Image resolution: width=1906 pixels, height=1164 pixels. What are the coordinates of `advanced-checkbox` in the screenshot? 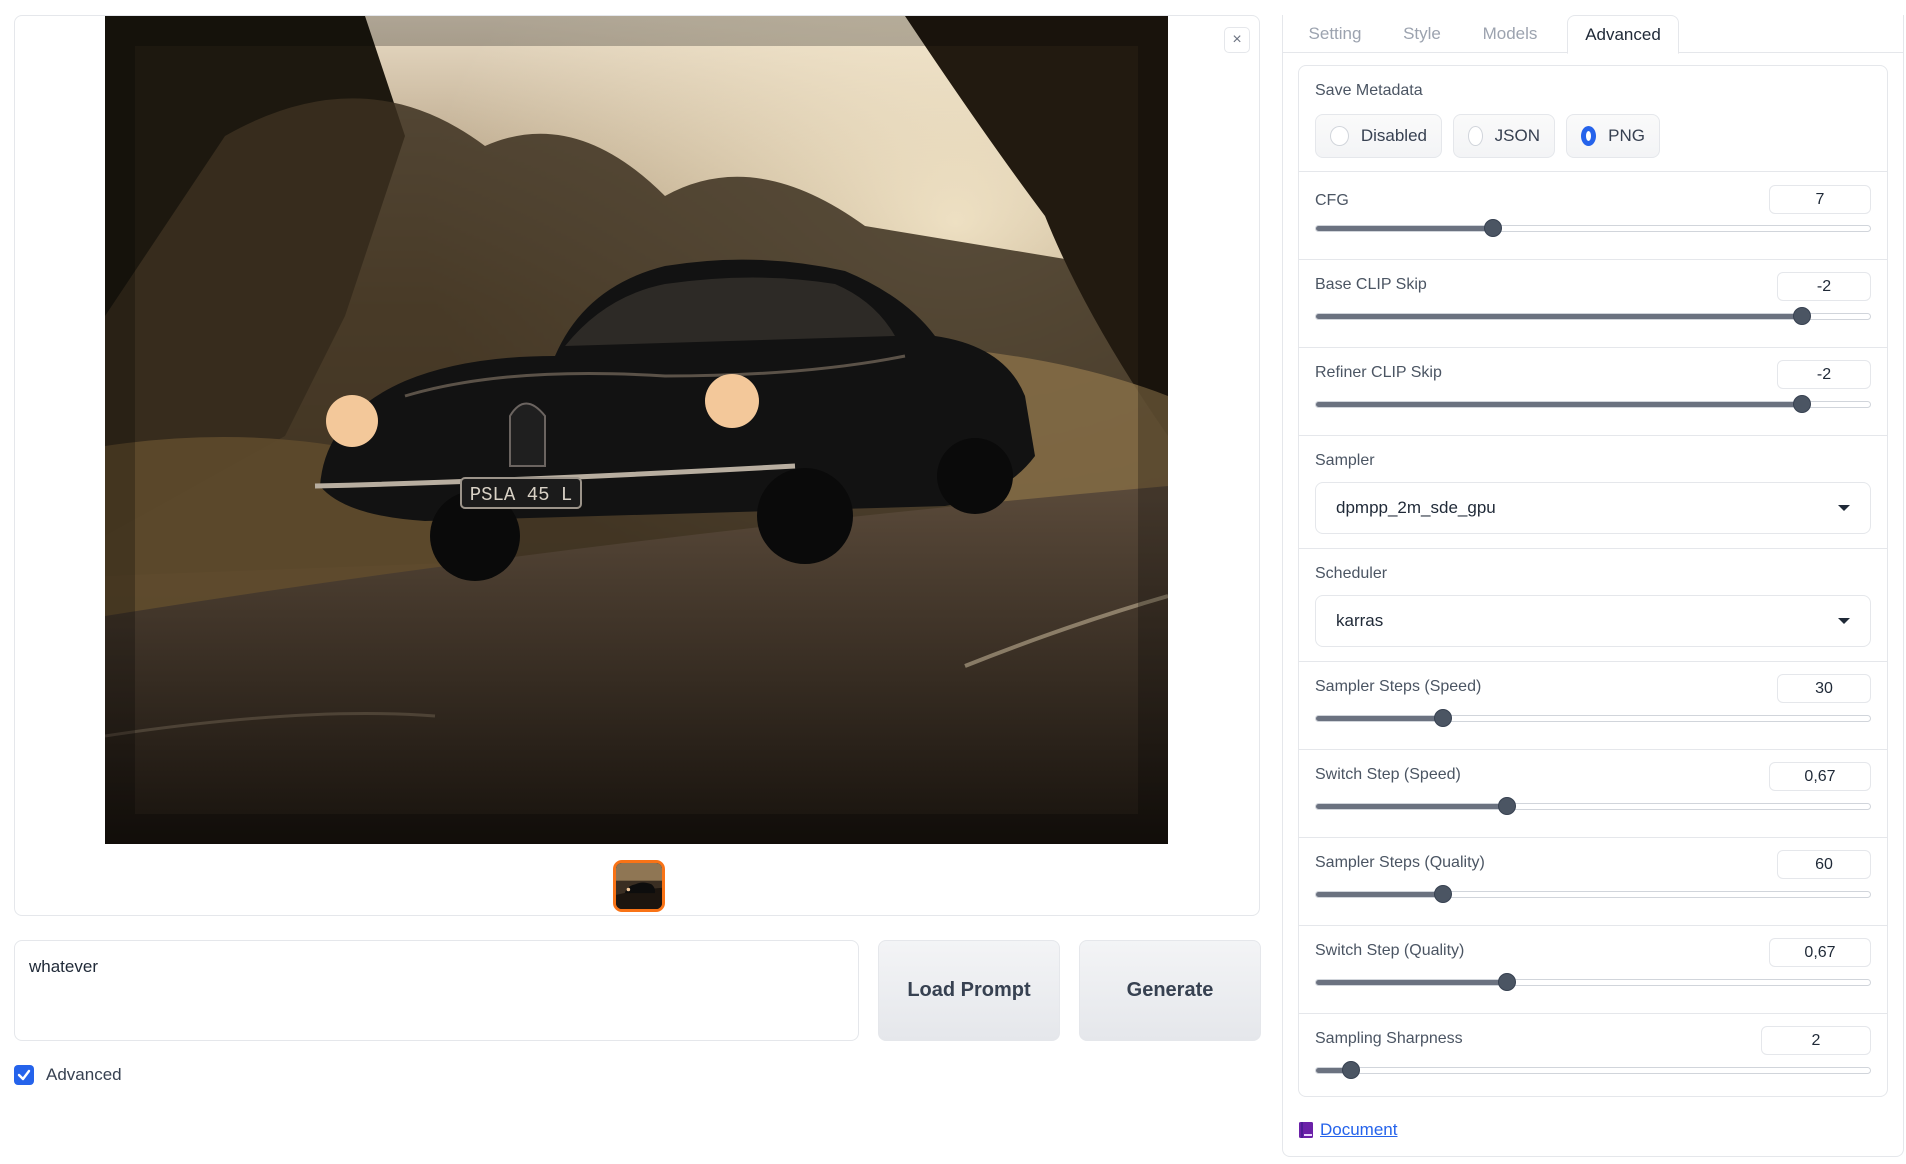 It's located at (24, 1075).